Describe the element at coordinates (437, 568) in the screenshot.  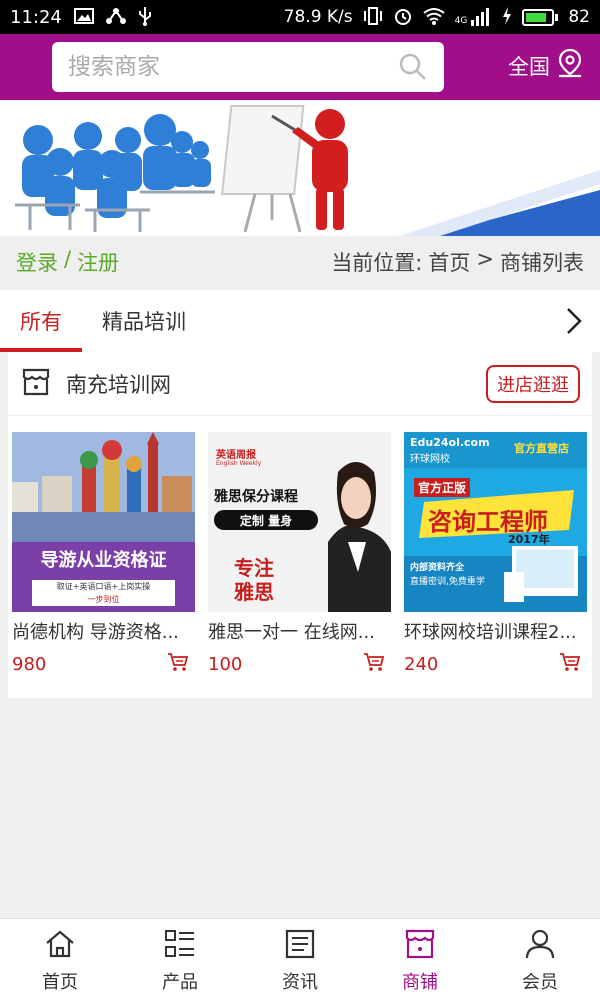
I see `thumb-foot-1: 内部资料齐全` at that location.